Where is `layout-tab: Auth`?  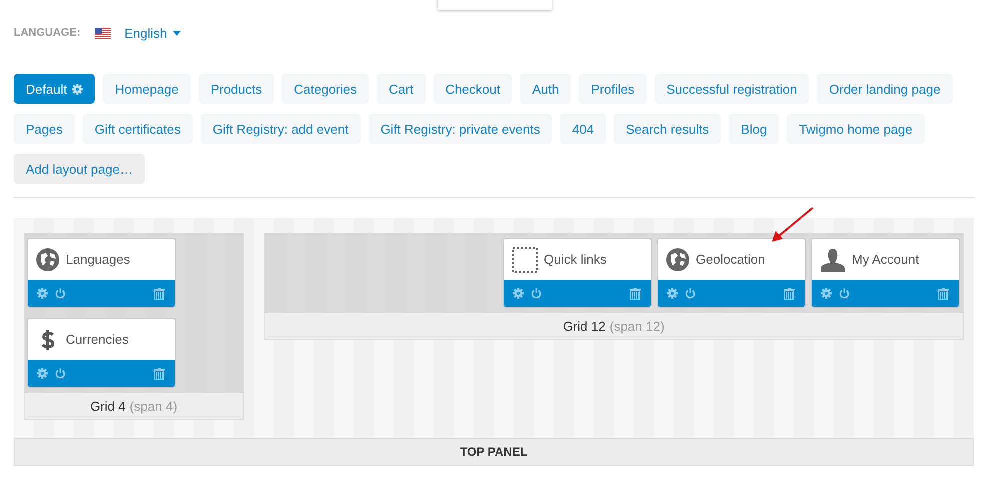
layout-tab: Auth is located at coordinates (546, 89).